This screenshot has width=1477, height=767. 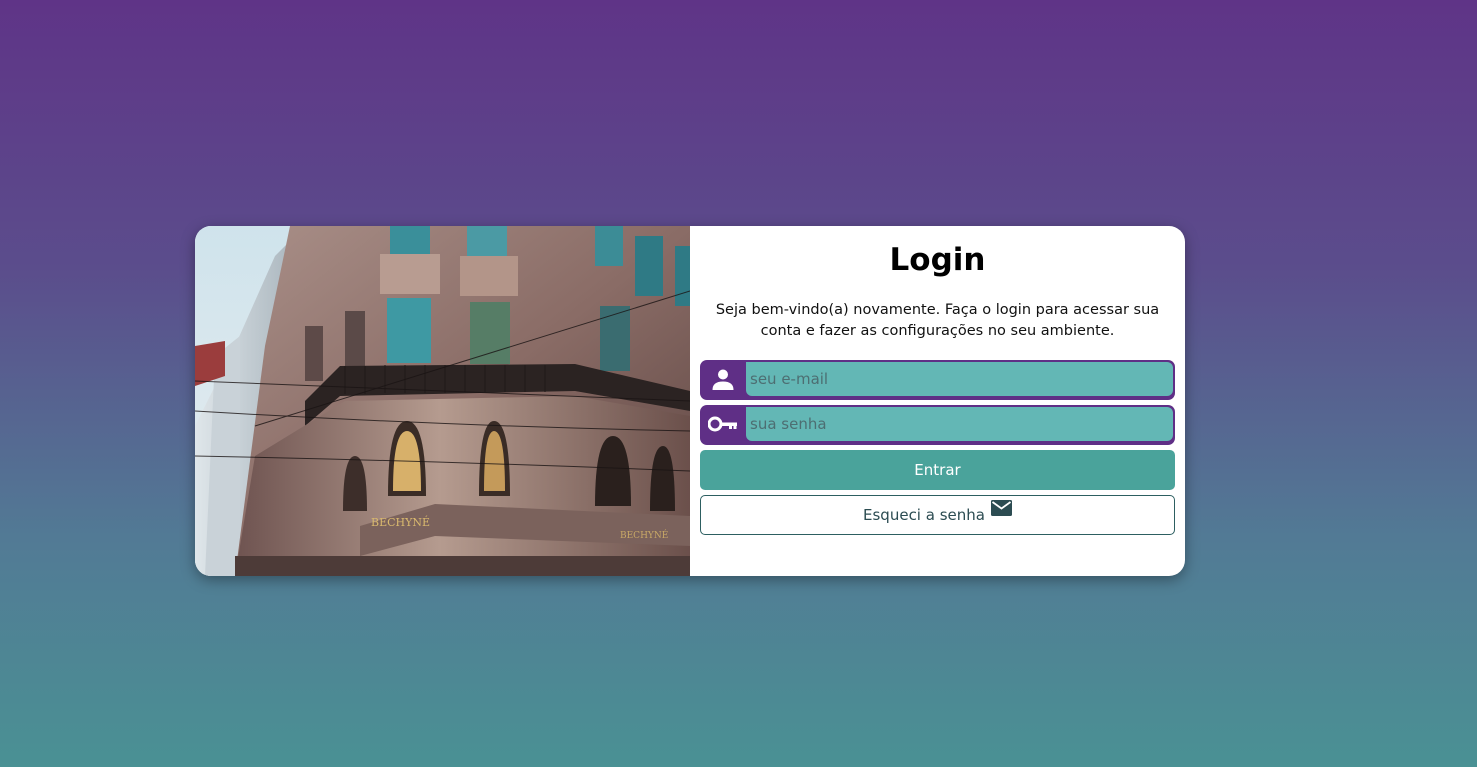 I want to click on password-field-group, so click(x=937, y=425).